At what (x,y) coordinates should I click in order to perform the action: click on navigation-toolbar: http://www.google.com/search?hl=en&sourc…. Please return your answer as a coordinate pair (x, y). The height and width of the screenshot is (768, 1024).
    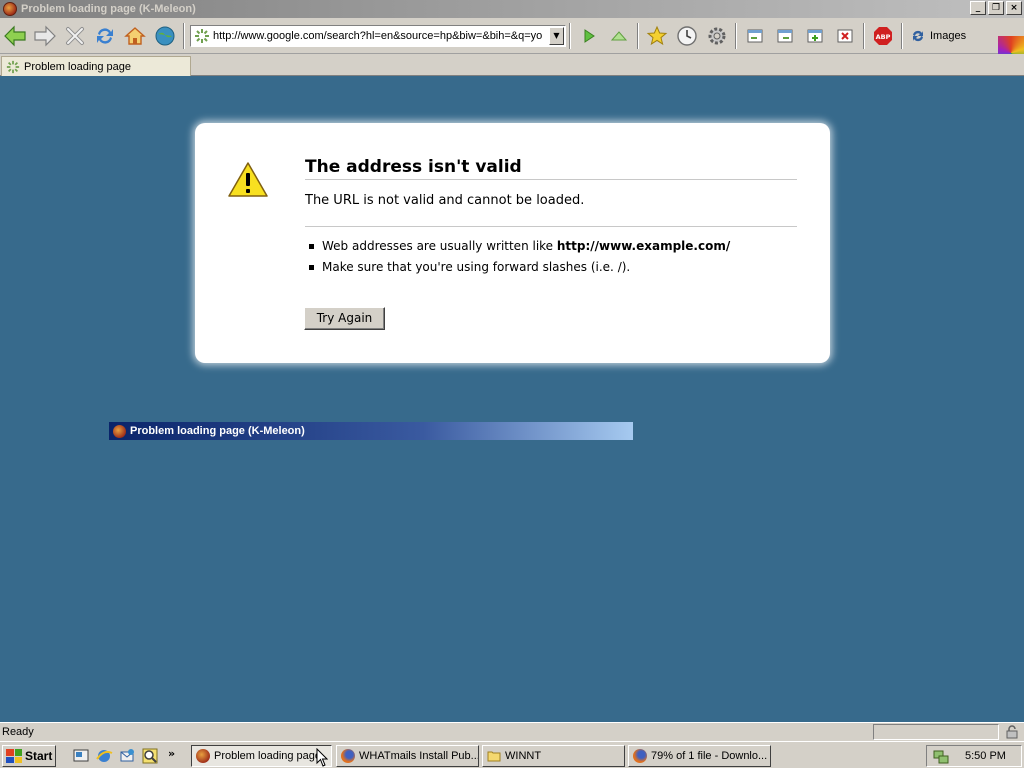
    Looking at the image, I should click on (512, 44).